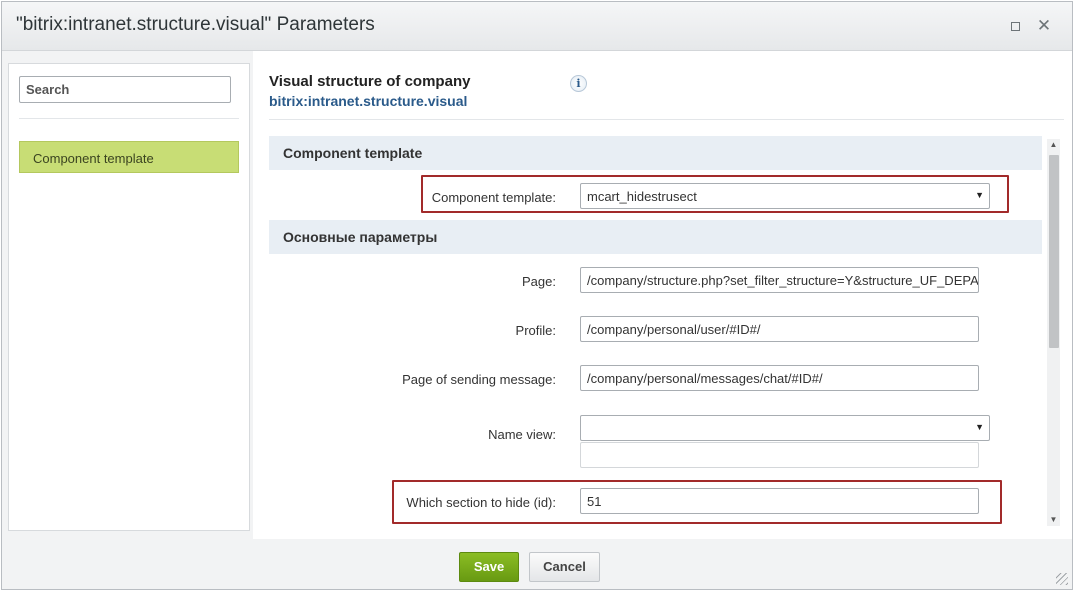 Image resolution: width=1078 pixels, height=595 pixels. I want to click on cancel-button: Cancel, so click(564, 567).